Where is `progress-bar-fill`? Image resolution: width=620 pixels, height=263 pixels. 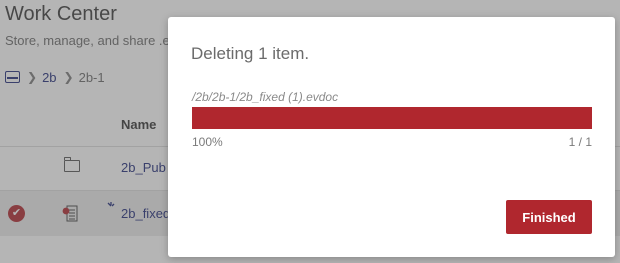
progress-bar-fill is located at coordinates (392, 118).